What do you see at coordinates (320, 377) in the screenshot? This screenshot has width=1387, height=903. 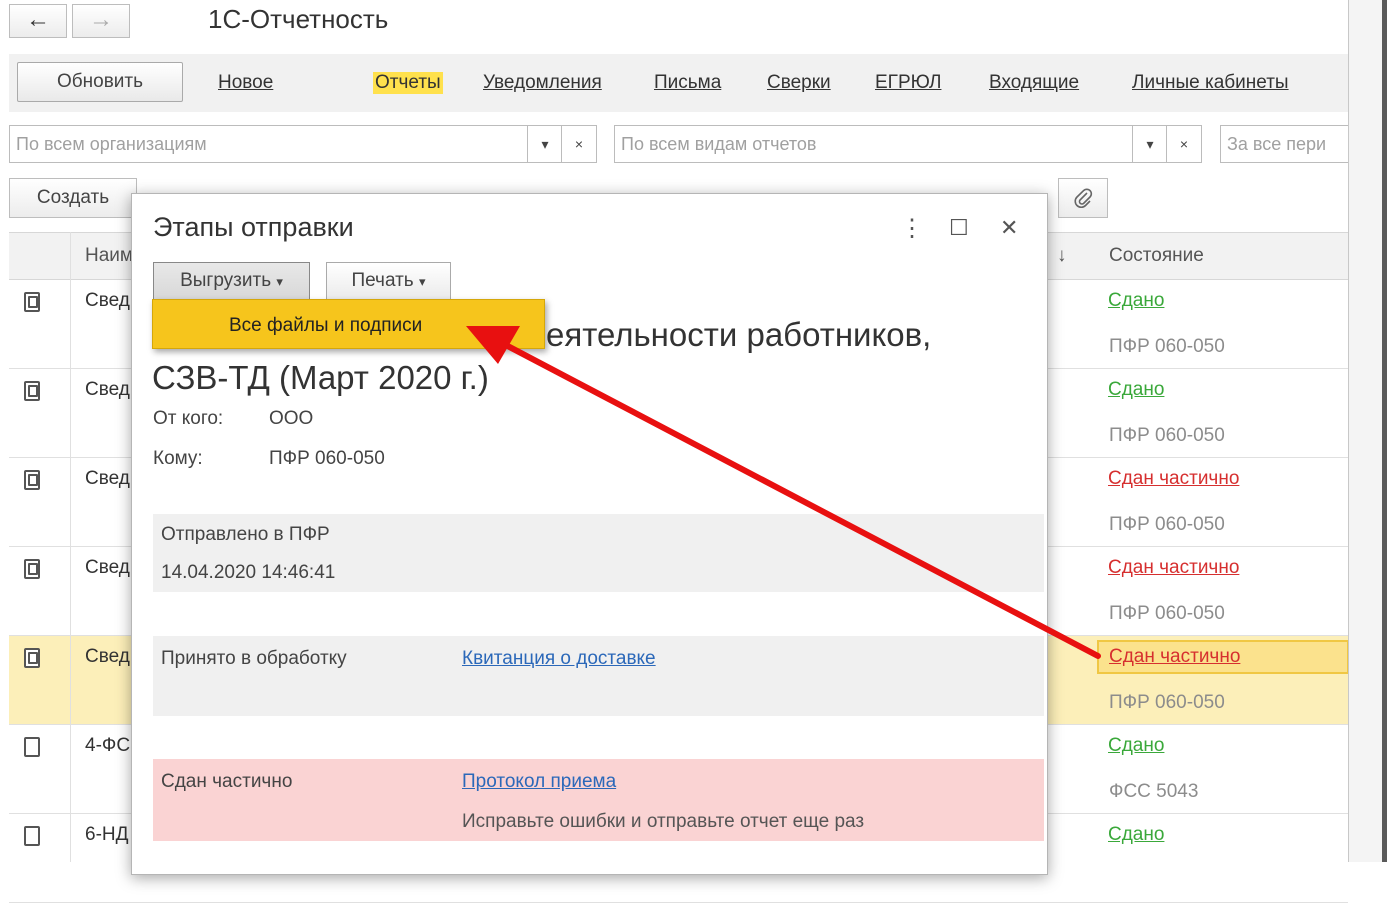 I see `report-title-line2: СЗВ-ТД (Март 2020 г.)` at bounding box center [320, 377].